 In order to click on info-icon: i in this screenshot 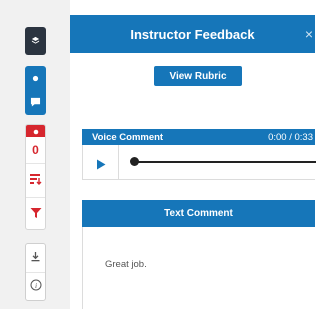, I will do `click(36, 287)`.